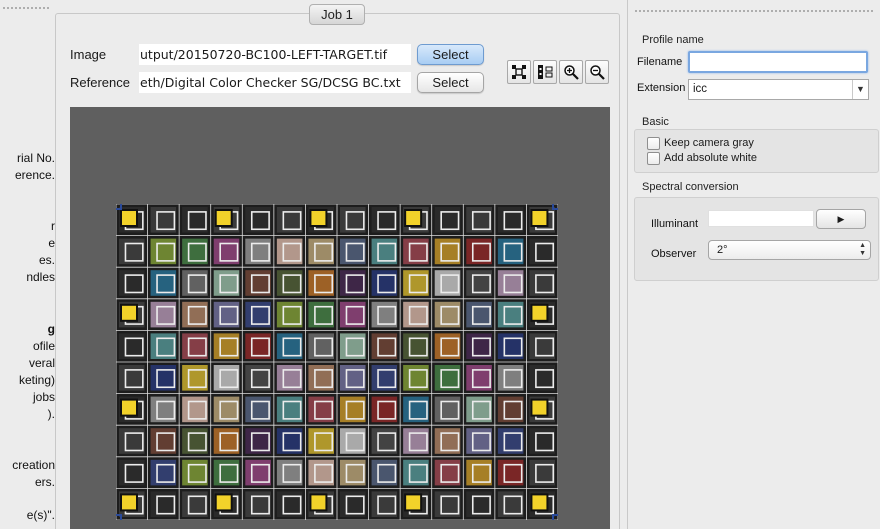 The width and height of the screenshot is (880, 529). Describe the element at coordinates (690, 187) in the screenshot. I see `spectral-title: Spectral conversion` at that location.